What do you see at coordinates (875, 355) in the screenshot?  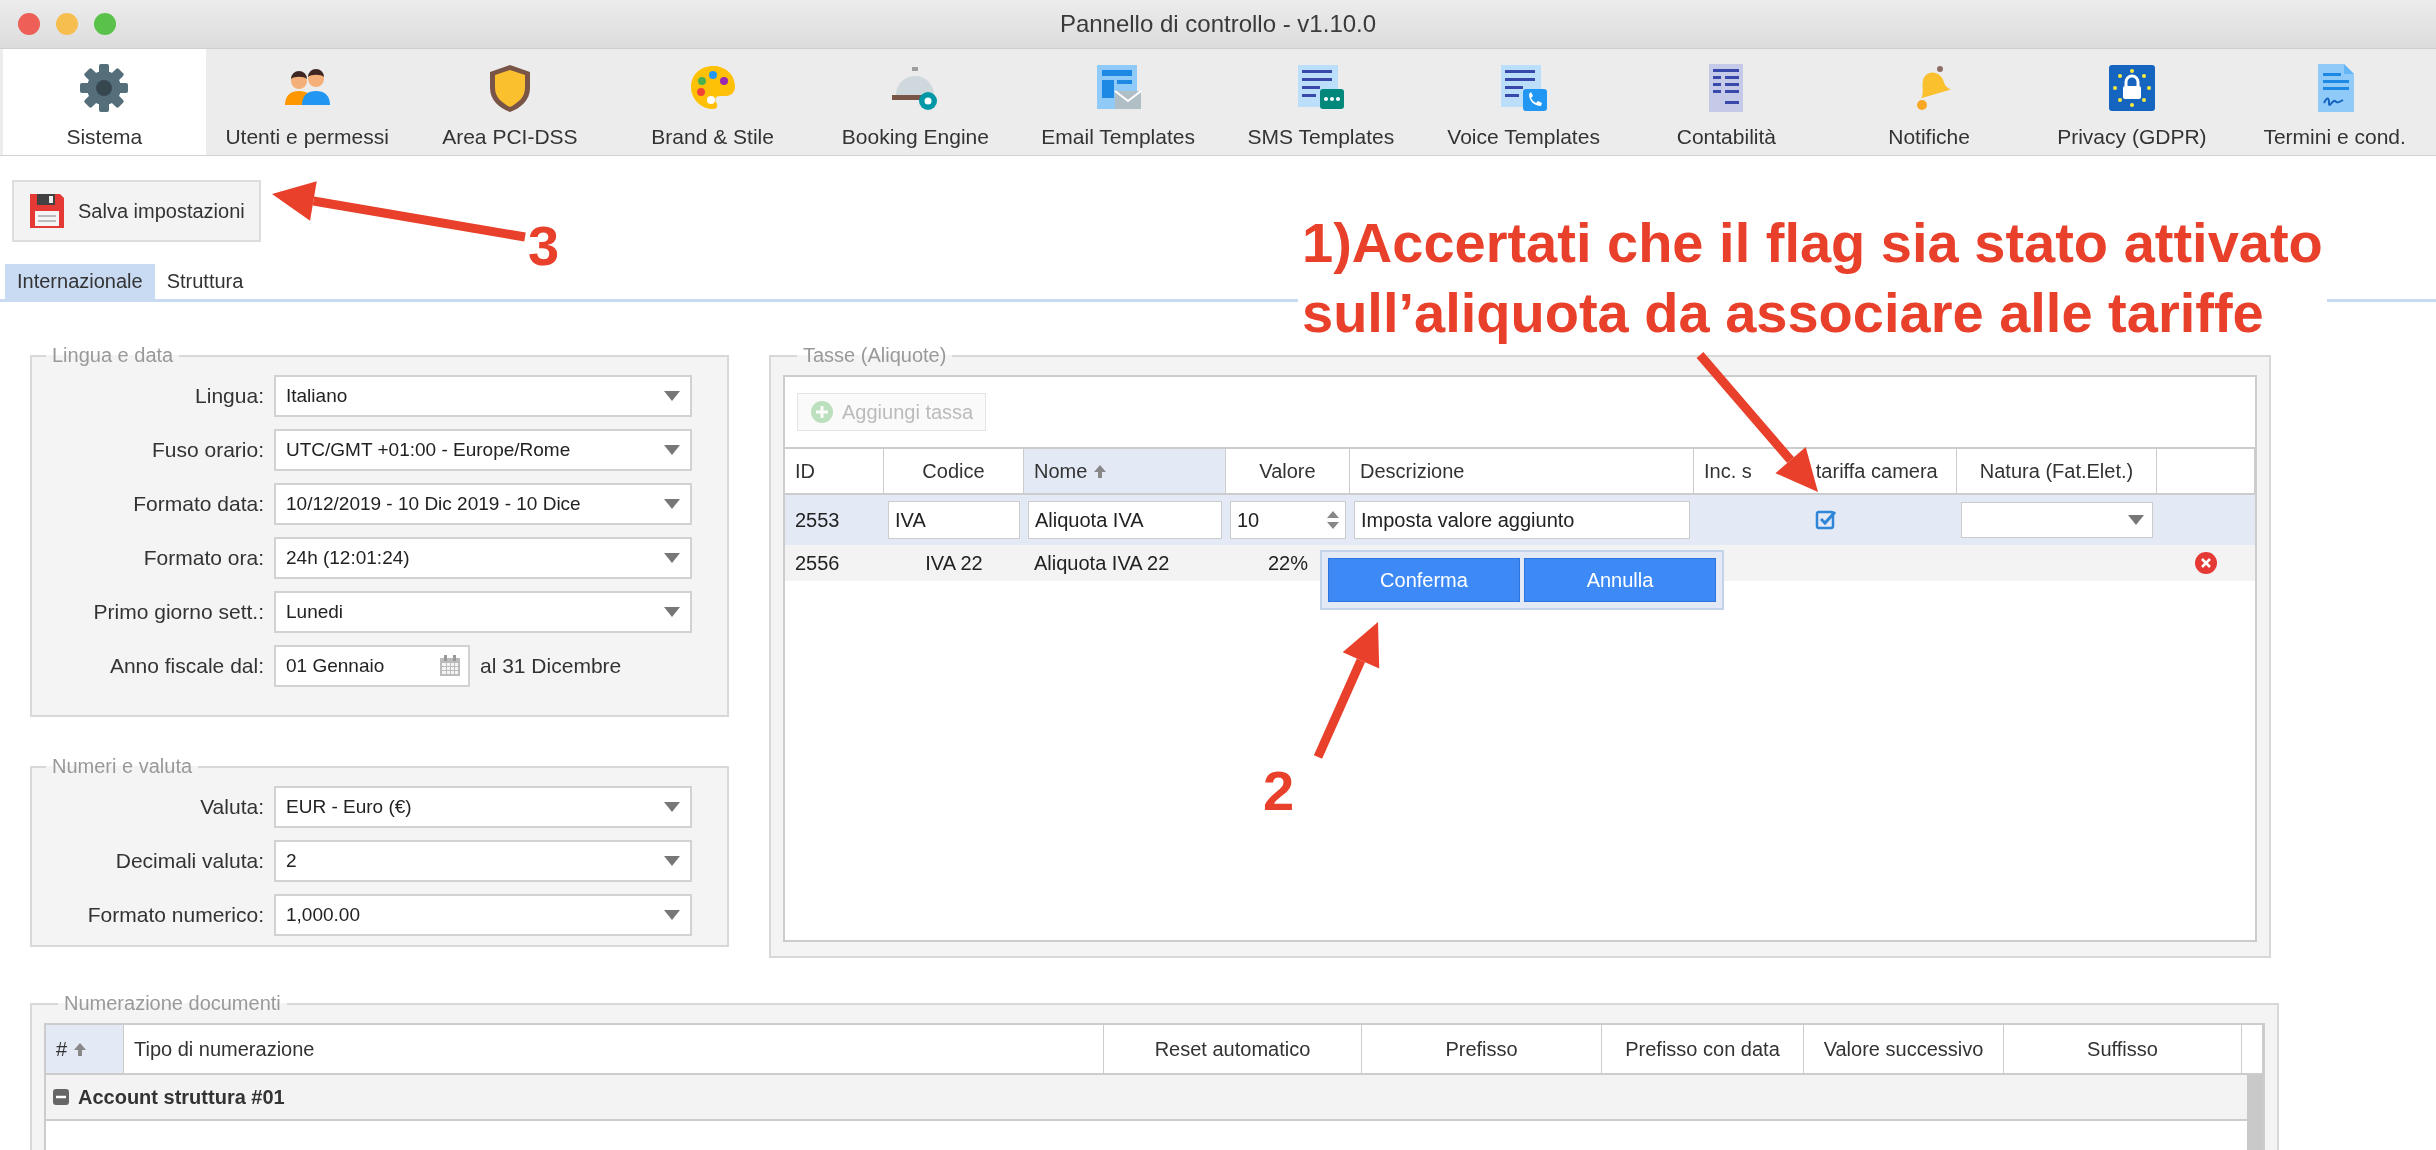 I see `panel-title: Tasse (Aliquote)` at bounding box center [875, 355].